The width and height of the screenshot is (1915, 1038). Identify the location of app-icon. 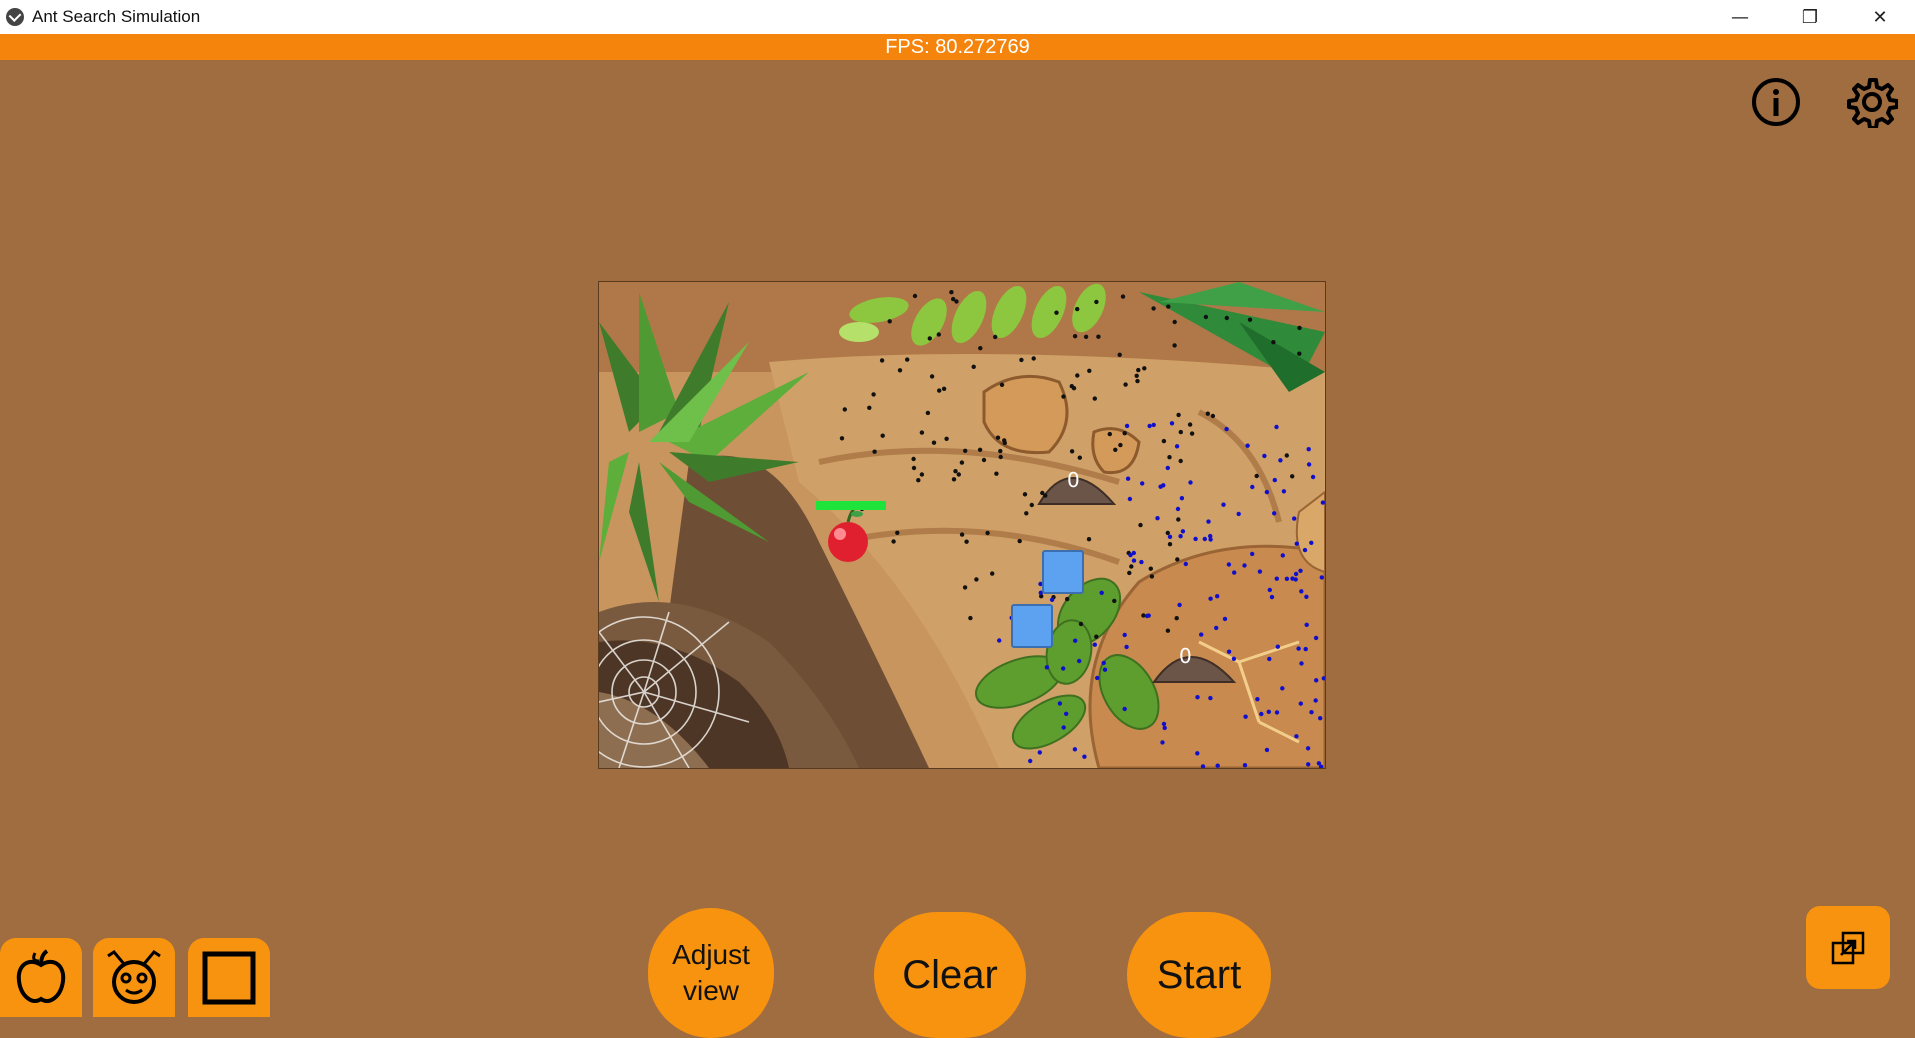
(15, 17).